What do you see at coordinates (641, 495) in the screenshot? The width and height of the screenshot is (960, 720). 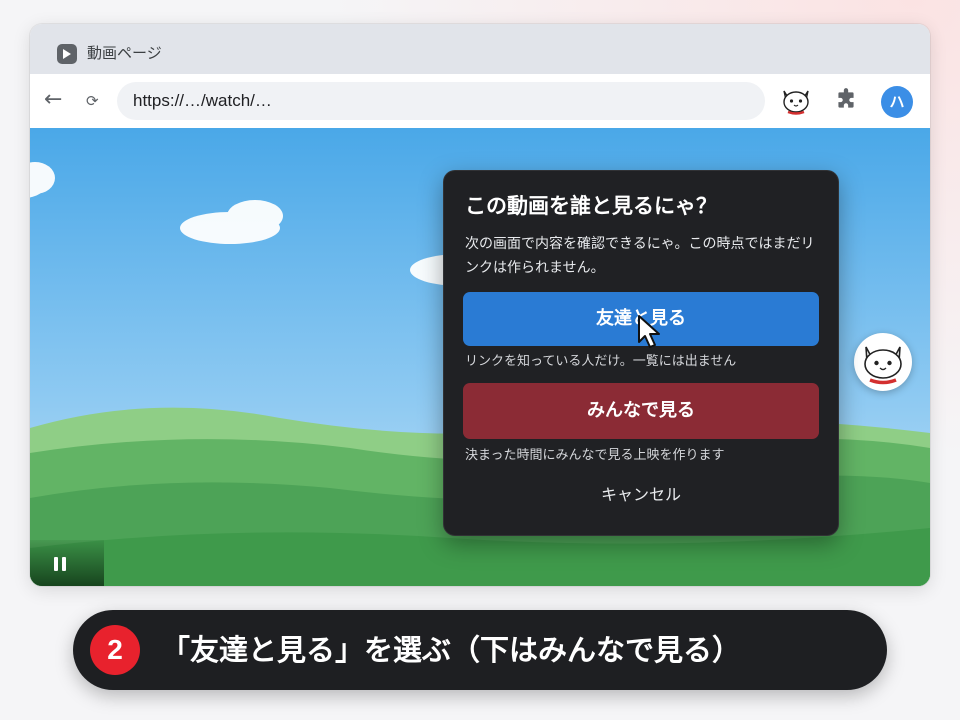 I see `cancel-button: キャンセル` at bounding box center [641, 495].